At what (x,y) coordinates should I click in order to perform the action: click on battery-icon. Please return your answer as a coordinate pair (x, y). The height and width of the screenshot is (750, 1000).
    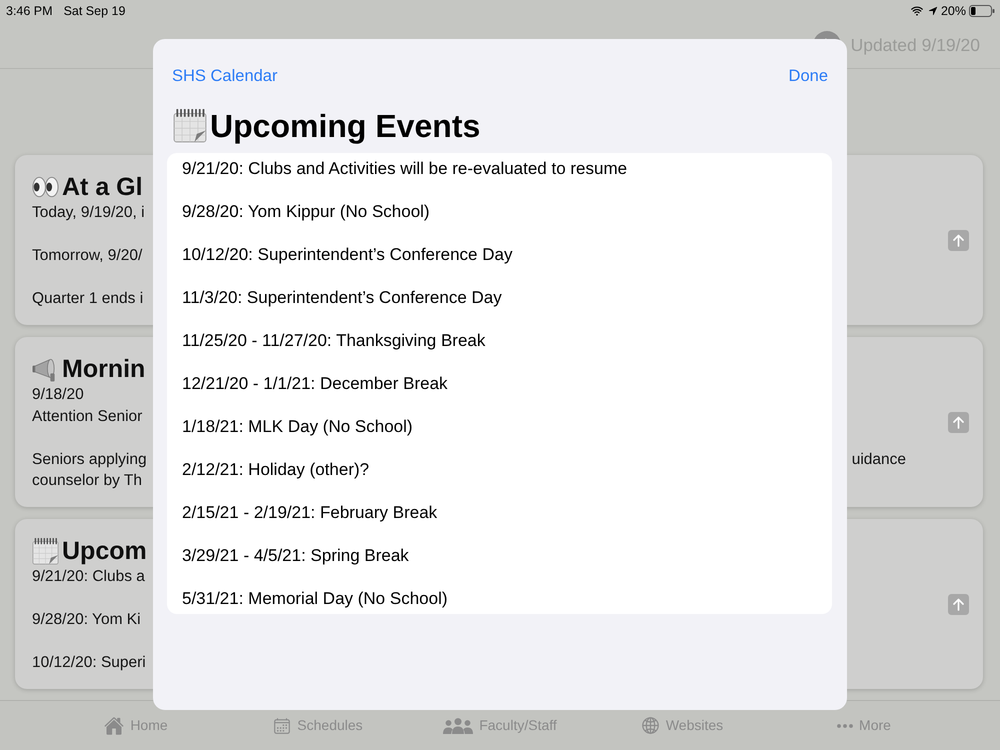
    Looking at the image, I should click on (982, 11).